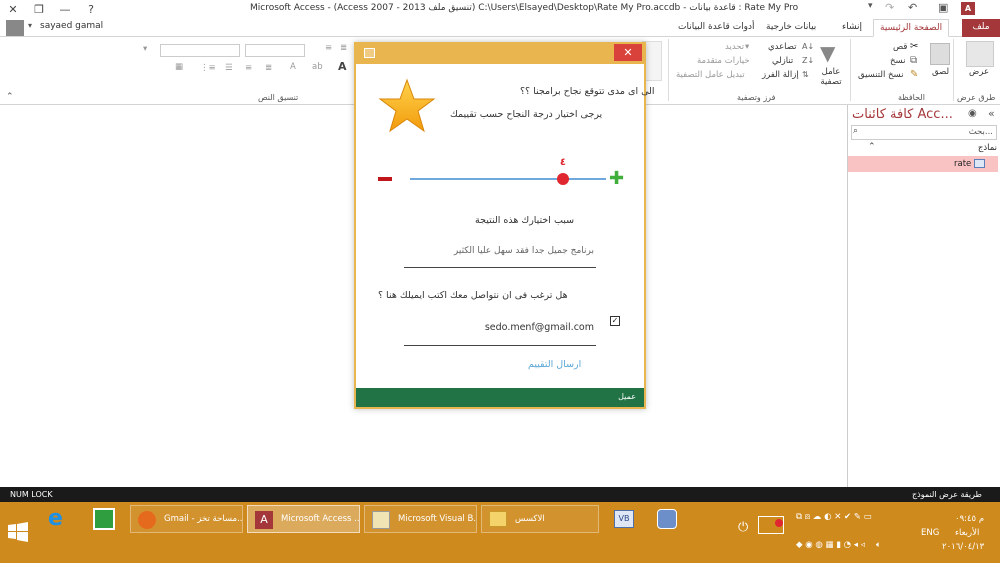  I want to click on nav-menu-icon: ◉, so click(972, 113).